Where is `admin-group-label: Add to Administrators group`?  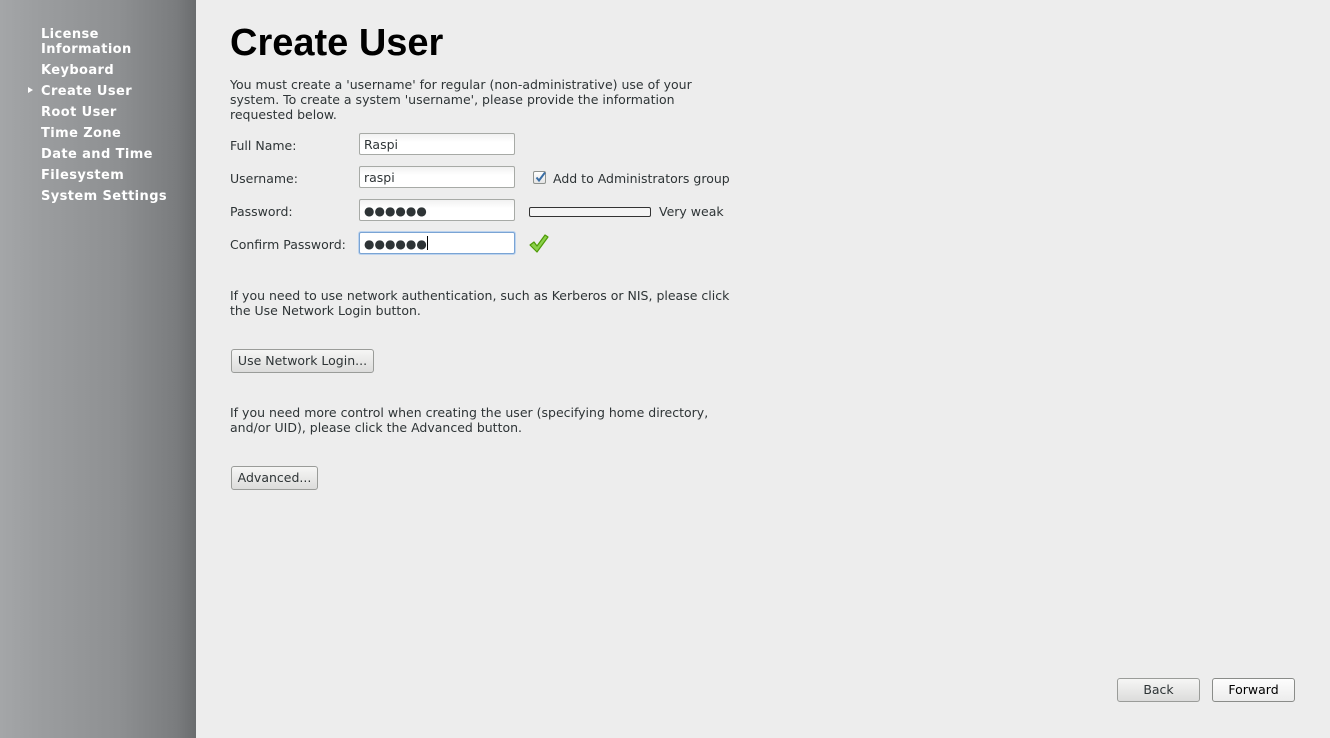
admin-group-label: Add to Administrators group is located at coordinates (641, 178).